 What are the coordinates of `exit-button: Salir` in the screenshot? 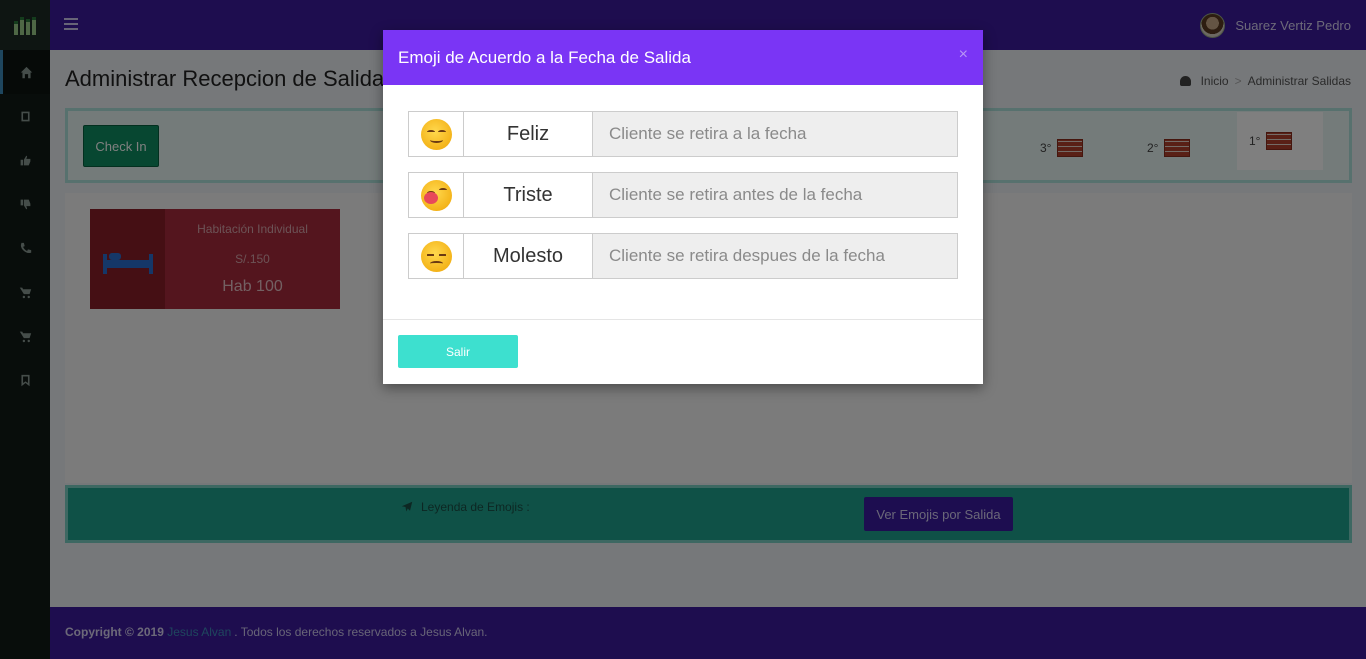 It's located at (458, 351).